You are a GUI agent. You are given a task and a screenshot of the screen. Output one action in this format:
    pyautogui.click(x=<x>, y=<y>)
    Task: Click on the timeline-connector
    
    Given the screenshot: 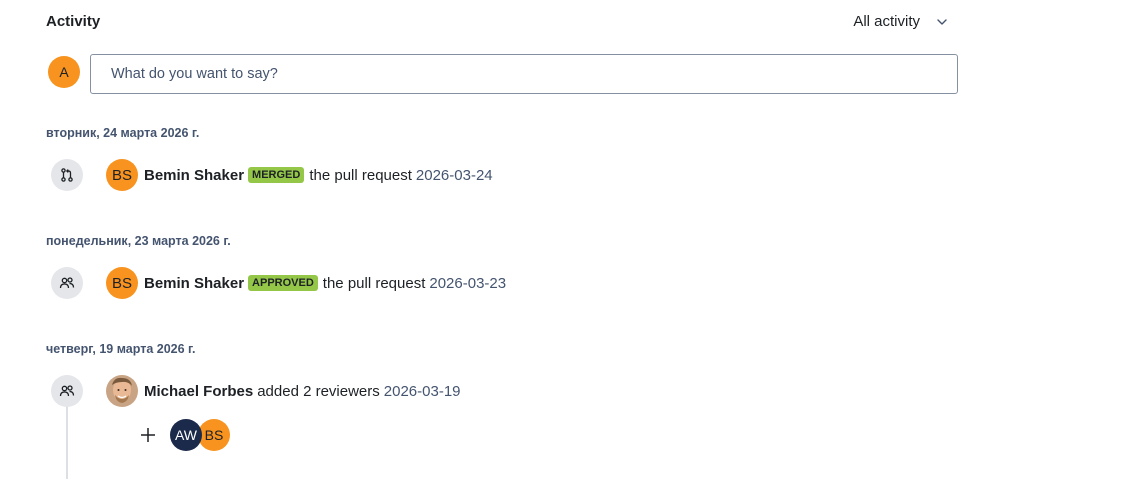 What is the action you would take?
    pyautogui.click(x=67, y=442)
    